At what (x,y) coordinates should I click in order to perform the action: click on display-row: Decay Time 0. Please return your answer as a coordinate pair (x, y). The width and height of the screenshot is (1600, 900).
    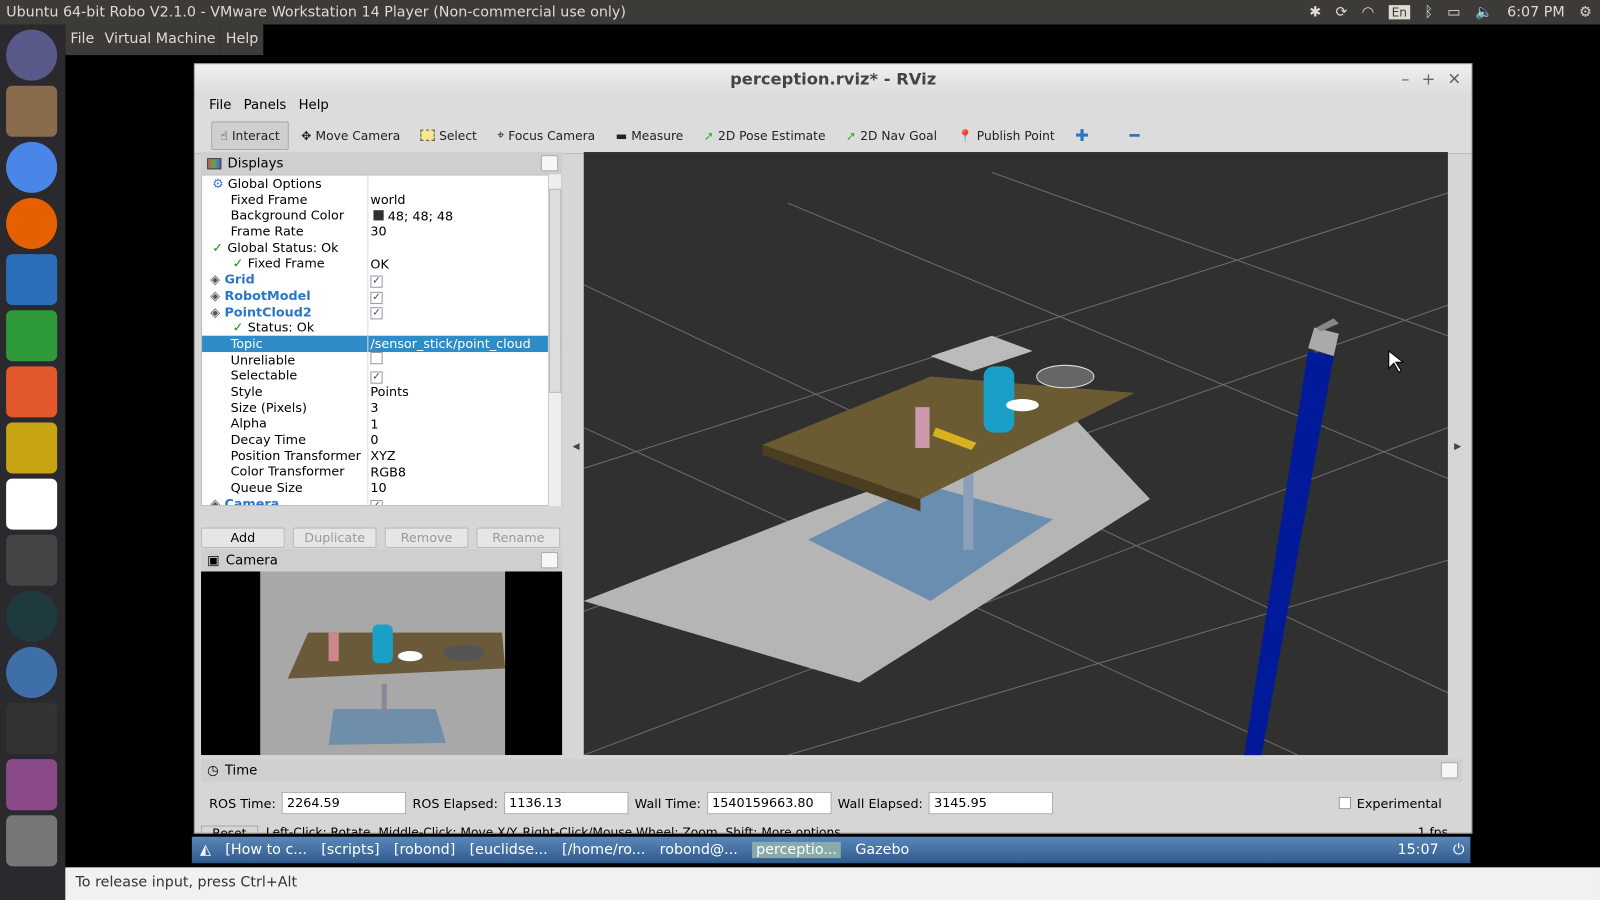
    Looking at the image, I should click on (381, 439).